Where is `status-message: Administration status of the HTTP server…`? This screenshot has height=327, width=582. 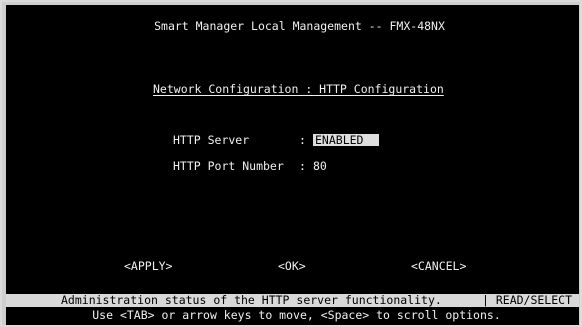 status-message: Administration status of the HTTP server… is located at coordinates (251, 300).